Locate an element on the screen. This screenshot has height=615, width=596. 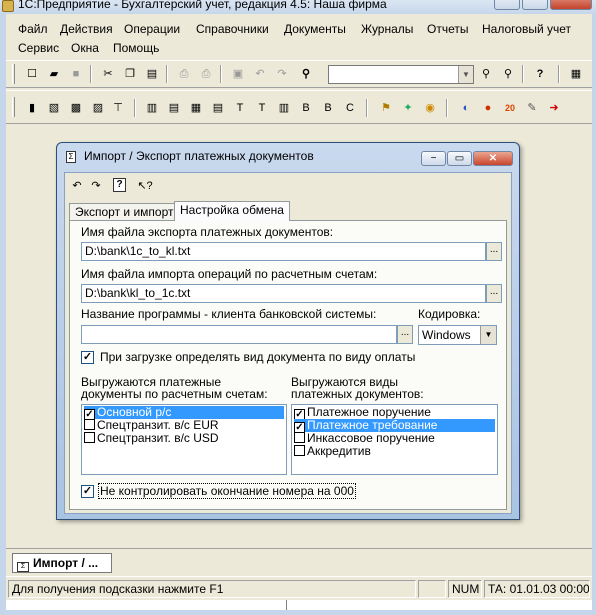
report-b2-icon: B is located at coordinates (328, 108).